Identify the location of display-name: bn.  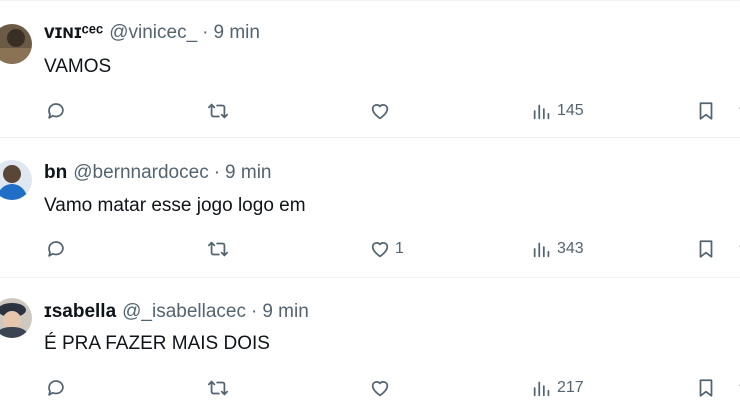
(55, 173).